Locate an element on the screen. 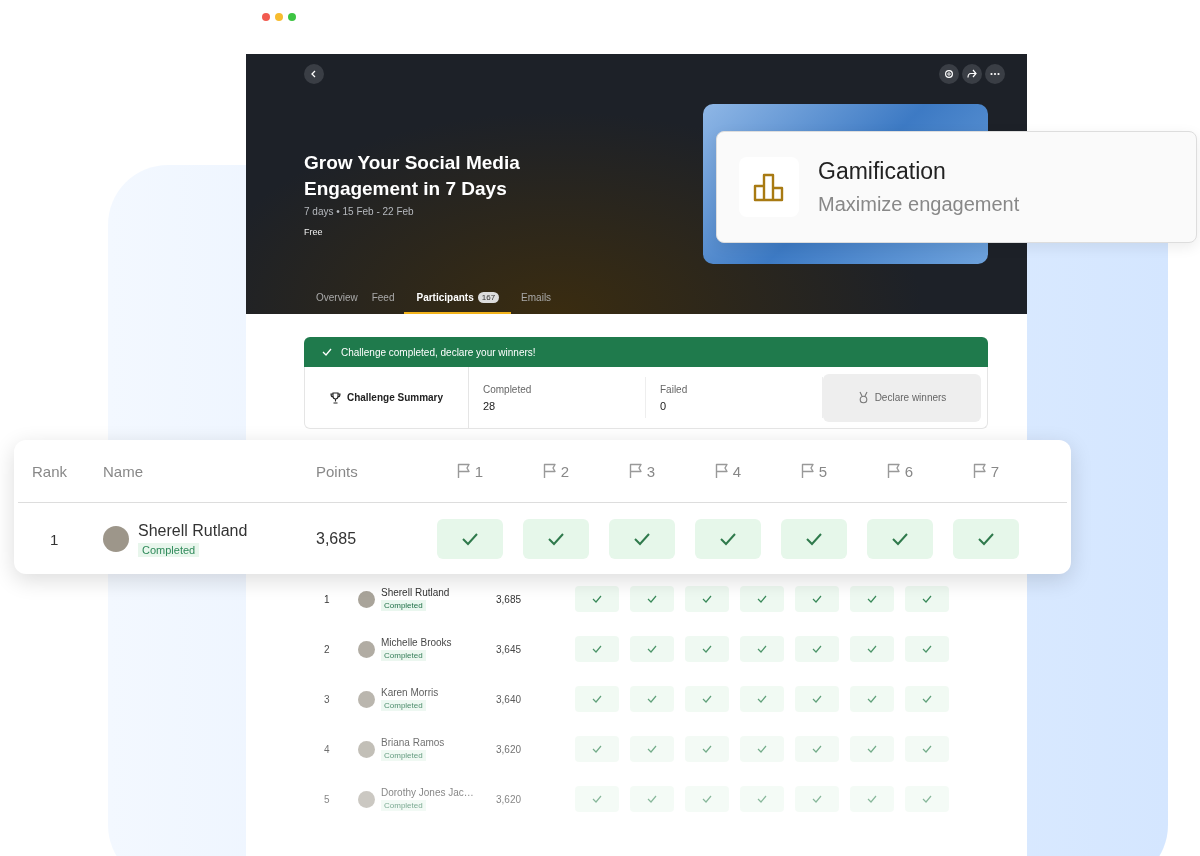 The width and height of the screenshot is (1200, 856). rank-number: 2 is located at coordinates (327, 649).